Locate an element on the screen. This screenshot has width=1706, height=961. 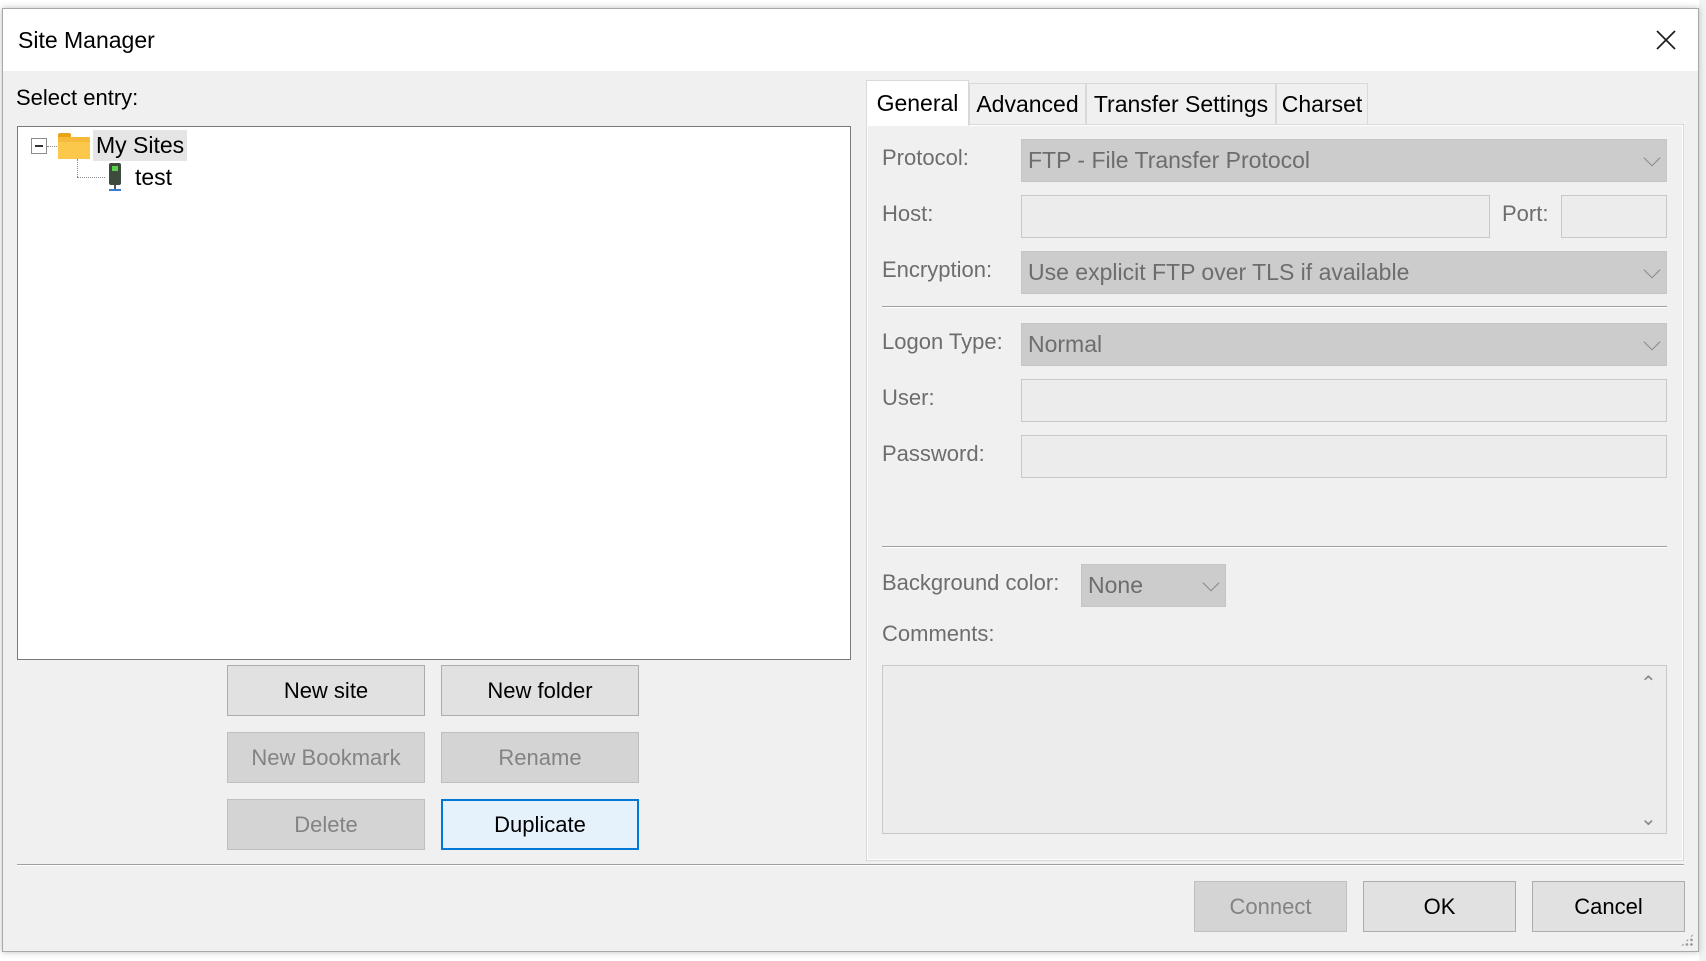
select-entry-label: Select entry: is located at coordinates (77, 97).